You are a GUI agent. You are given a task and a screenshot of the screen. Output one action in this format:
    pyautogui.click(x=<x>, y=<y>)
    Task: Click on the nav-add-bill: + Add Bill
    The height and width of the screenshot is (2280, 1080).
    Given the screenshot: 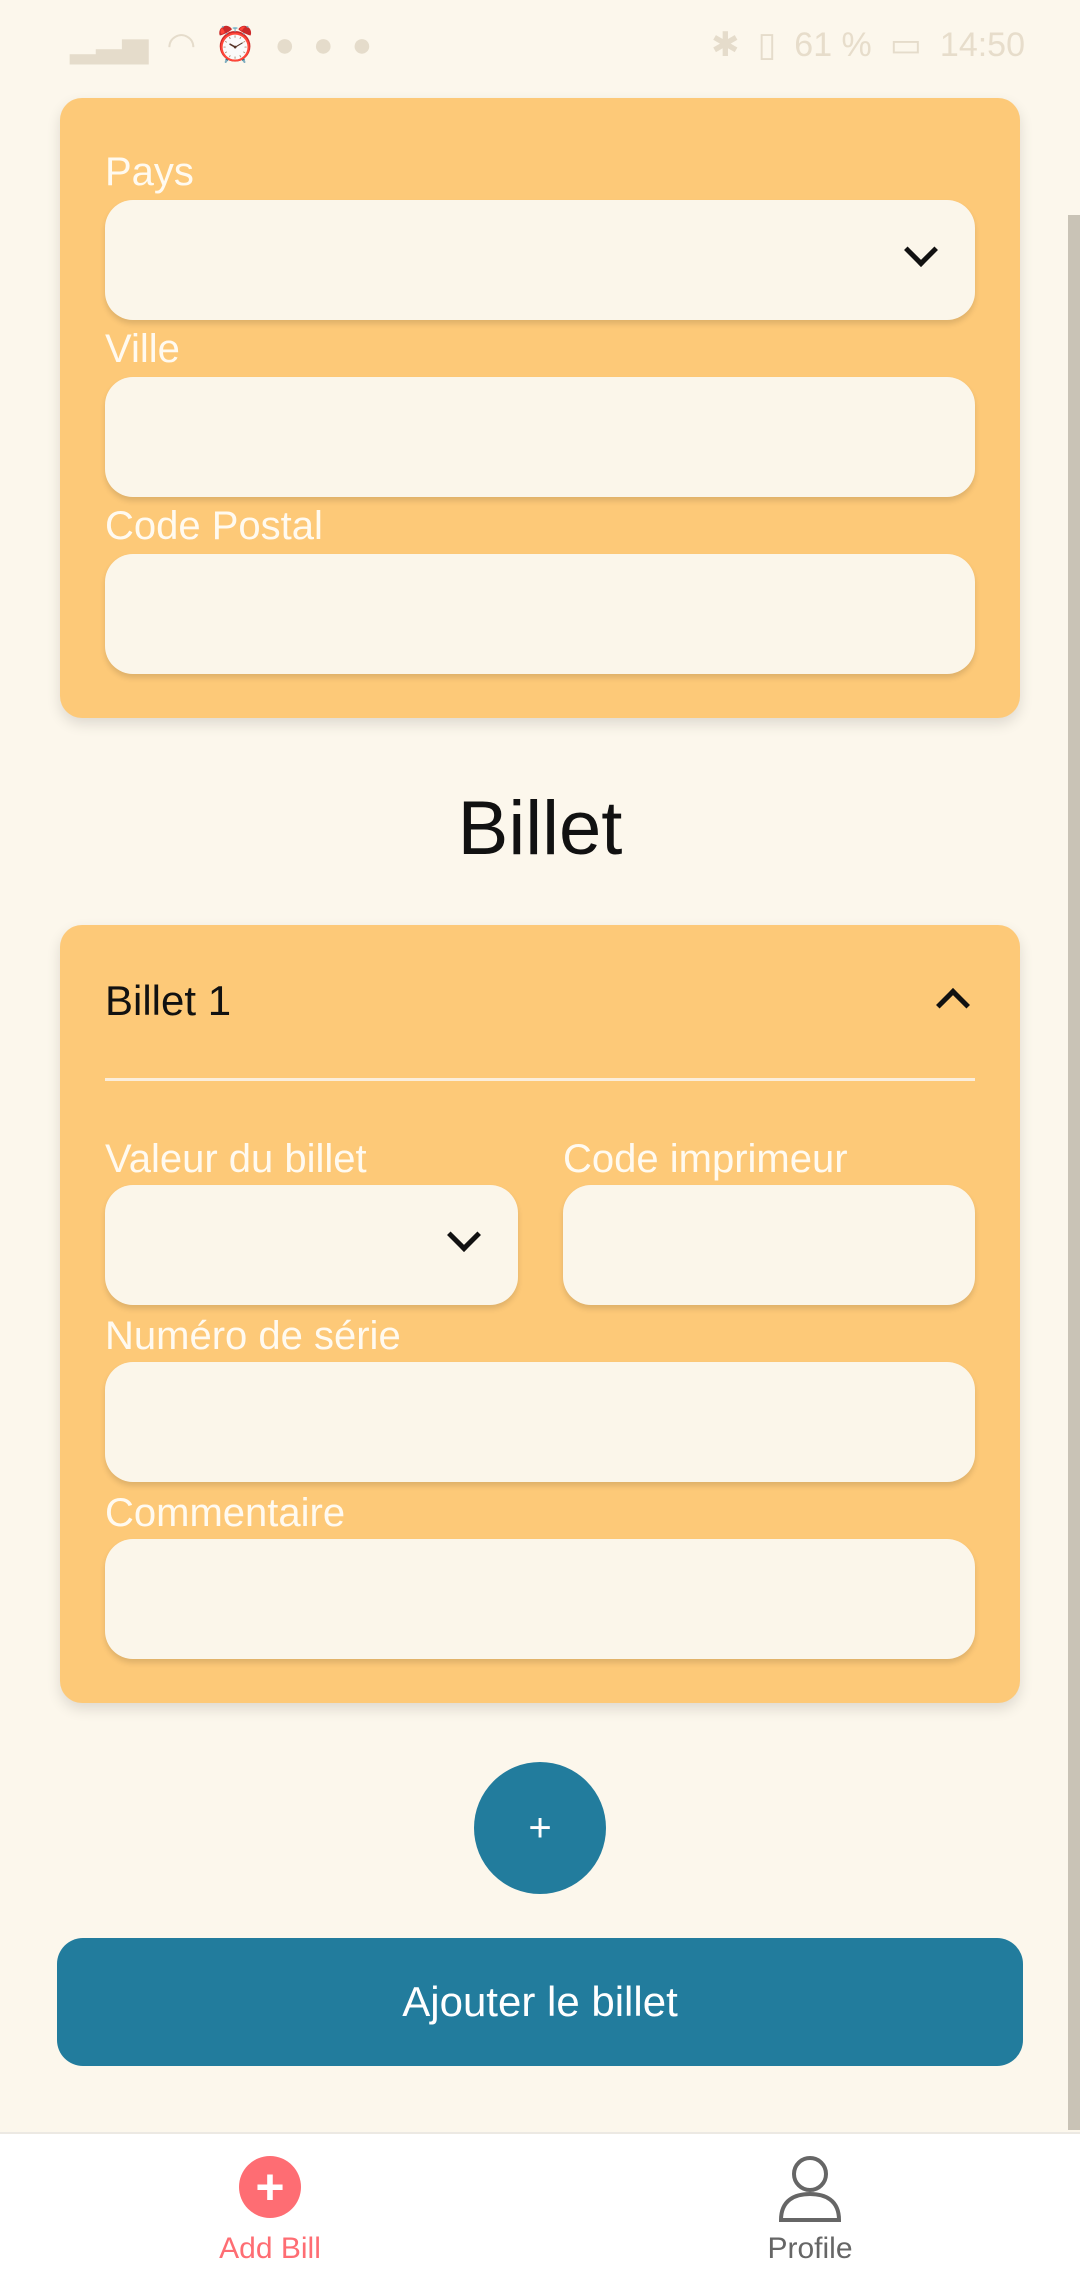 What is the action you would take?
    pyautogui.click(x=270, y=2207)
    